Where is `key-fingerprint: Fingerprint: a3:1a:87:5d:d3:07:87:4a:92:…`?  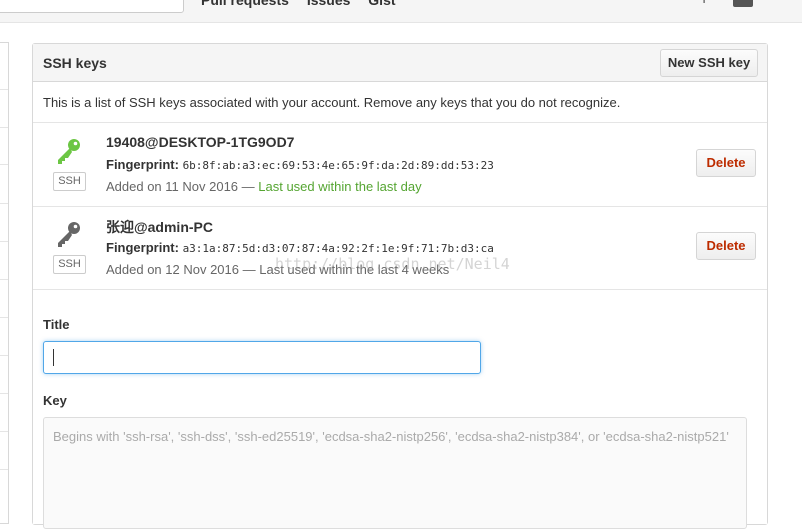 key-fingerprint: Fingerprint: a3:1a:87:5d:d3:07:87:4a:92:… is located at coordinates (300, 247).